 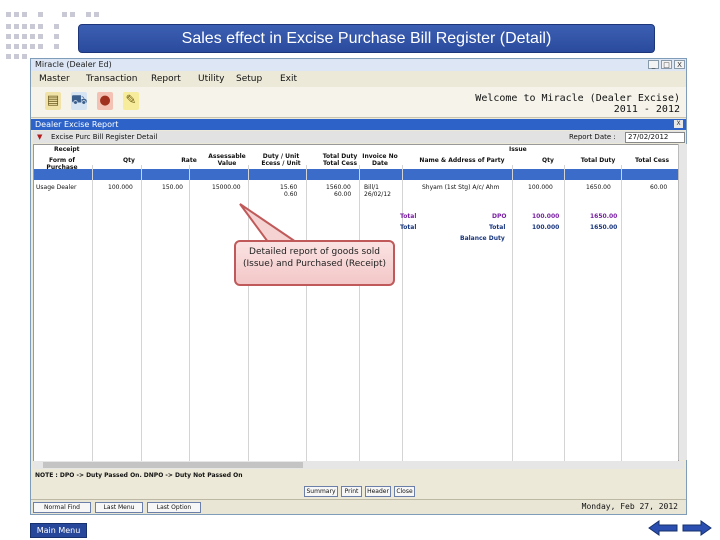 I want to click on selected-row-highlight, so click(x=356, y=174).